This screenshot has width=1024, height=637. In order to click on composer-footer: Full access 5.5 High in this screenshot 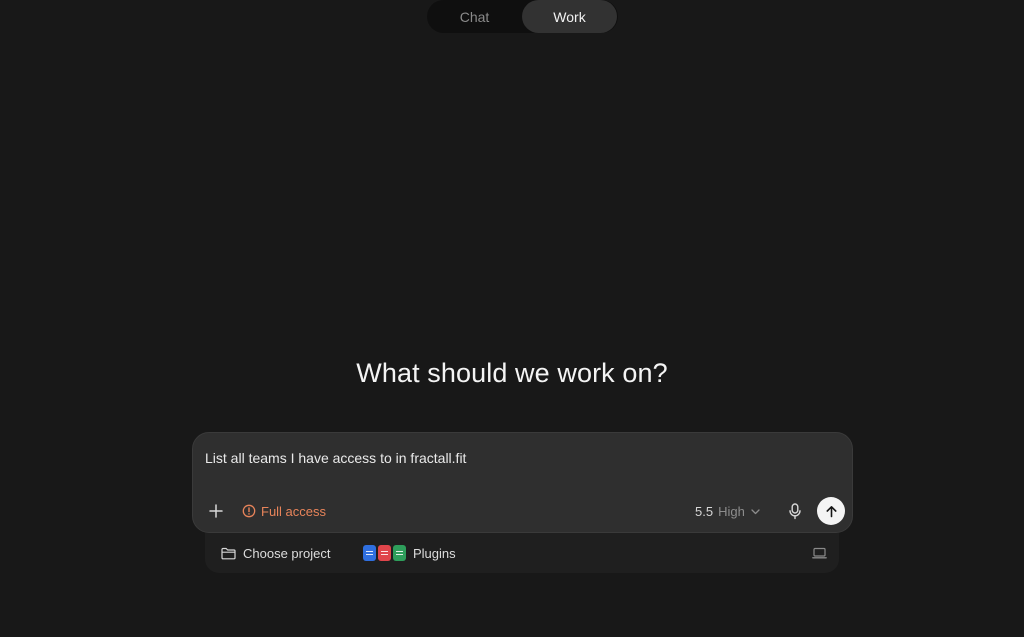, I will do `click(522, 511)`.